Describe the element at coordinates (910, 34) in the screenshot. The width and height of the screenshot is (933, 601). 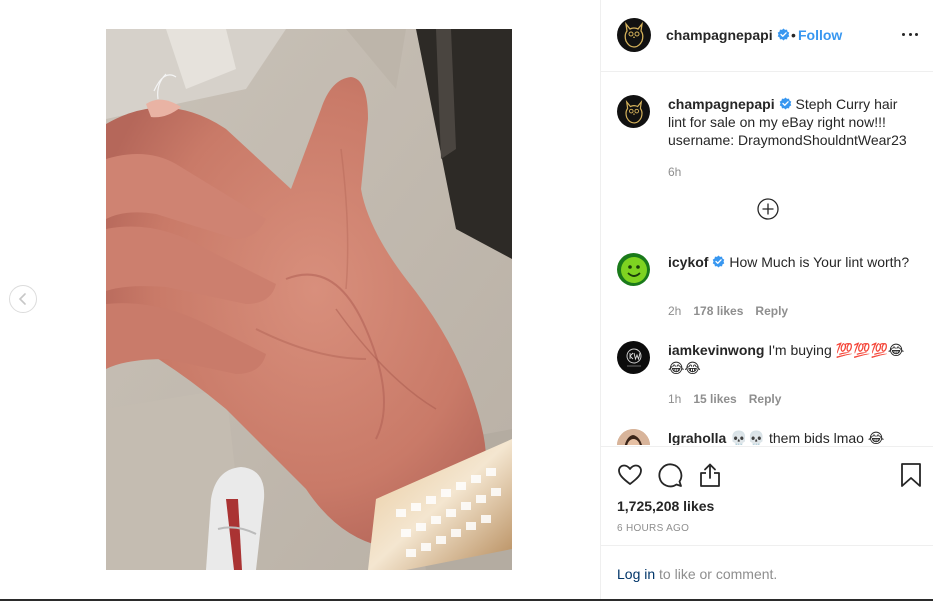
I see `more-options-icon` at that location.